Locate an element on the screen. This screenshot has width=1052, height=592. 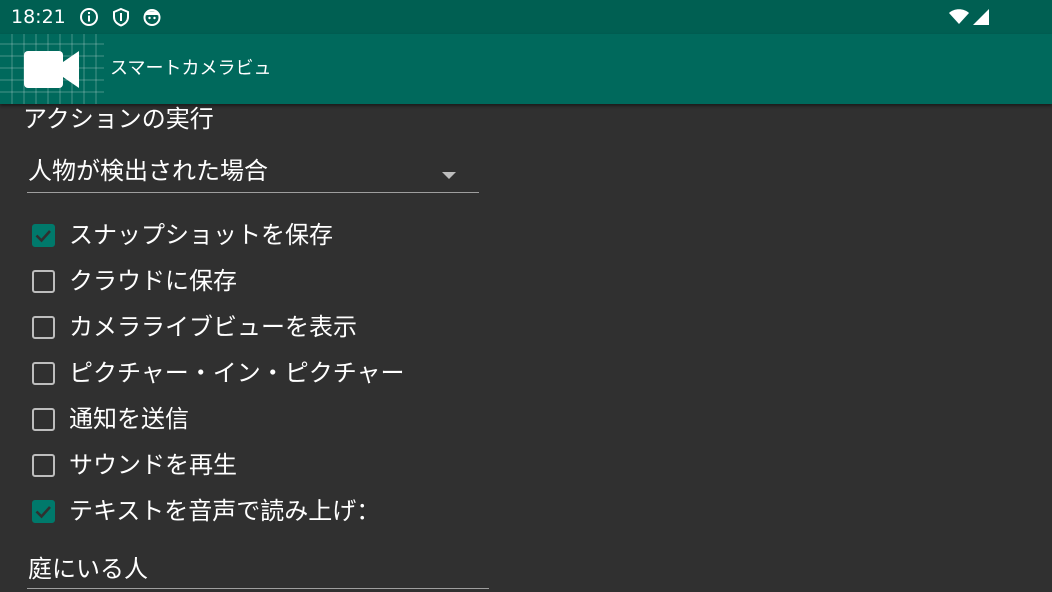
checkbox-play-sound is located at coordinates (43, 465).